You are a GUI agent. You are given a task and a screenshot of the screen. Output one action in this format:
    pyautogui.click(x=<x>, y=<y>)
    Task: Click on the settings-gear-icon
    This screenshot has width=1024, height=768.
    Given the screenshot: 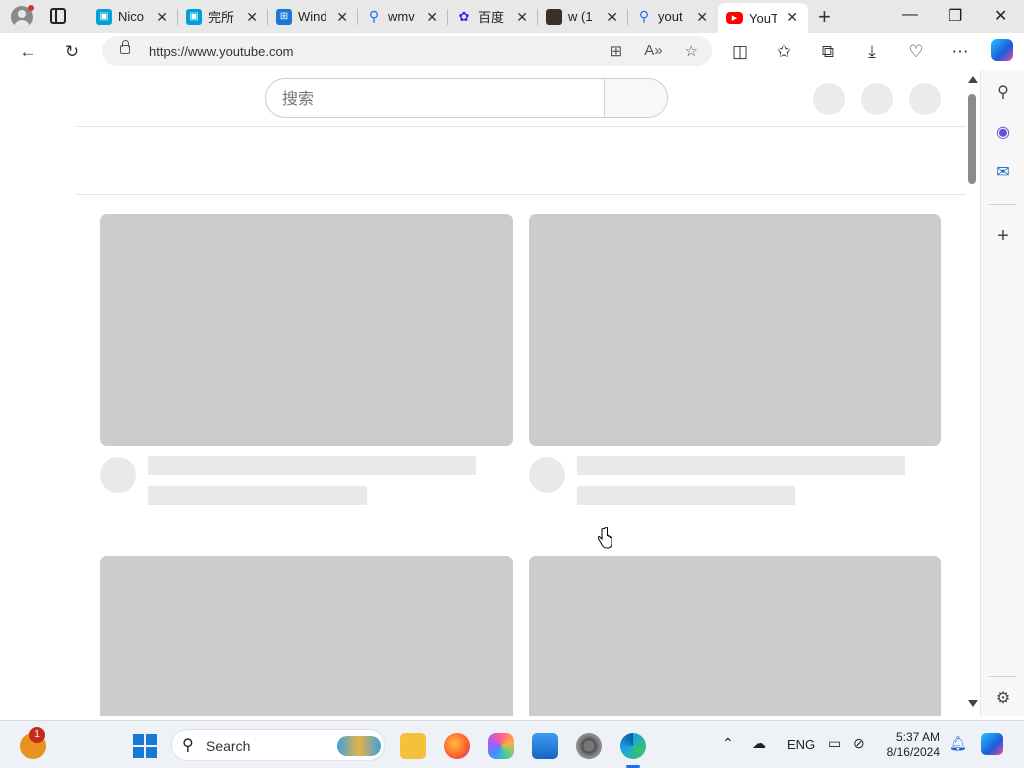 What is the action you would take?
    pyautogui.click(x=589, y=746)
    